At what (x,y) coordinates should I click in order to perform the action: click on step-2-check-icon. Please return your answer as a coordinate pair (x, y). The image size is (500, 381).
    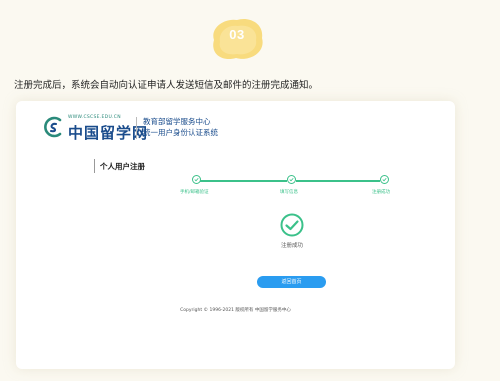
    Looking at the image, I should click on (291, 179).